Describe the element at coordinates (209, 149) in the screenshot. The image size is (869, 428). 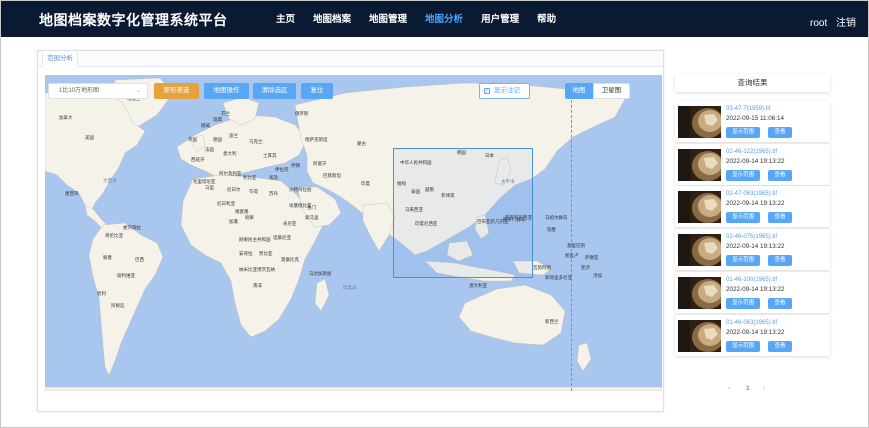
I see `map-label-france: 法国` at that location.